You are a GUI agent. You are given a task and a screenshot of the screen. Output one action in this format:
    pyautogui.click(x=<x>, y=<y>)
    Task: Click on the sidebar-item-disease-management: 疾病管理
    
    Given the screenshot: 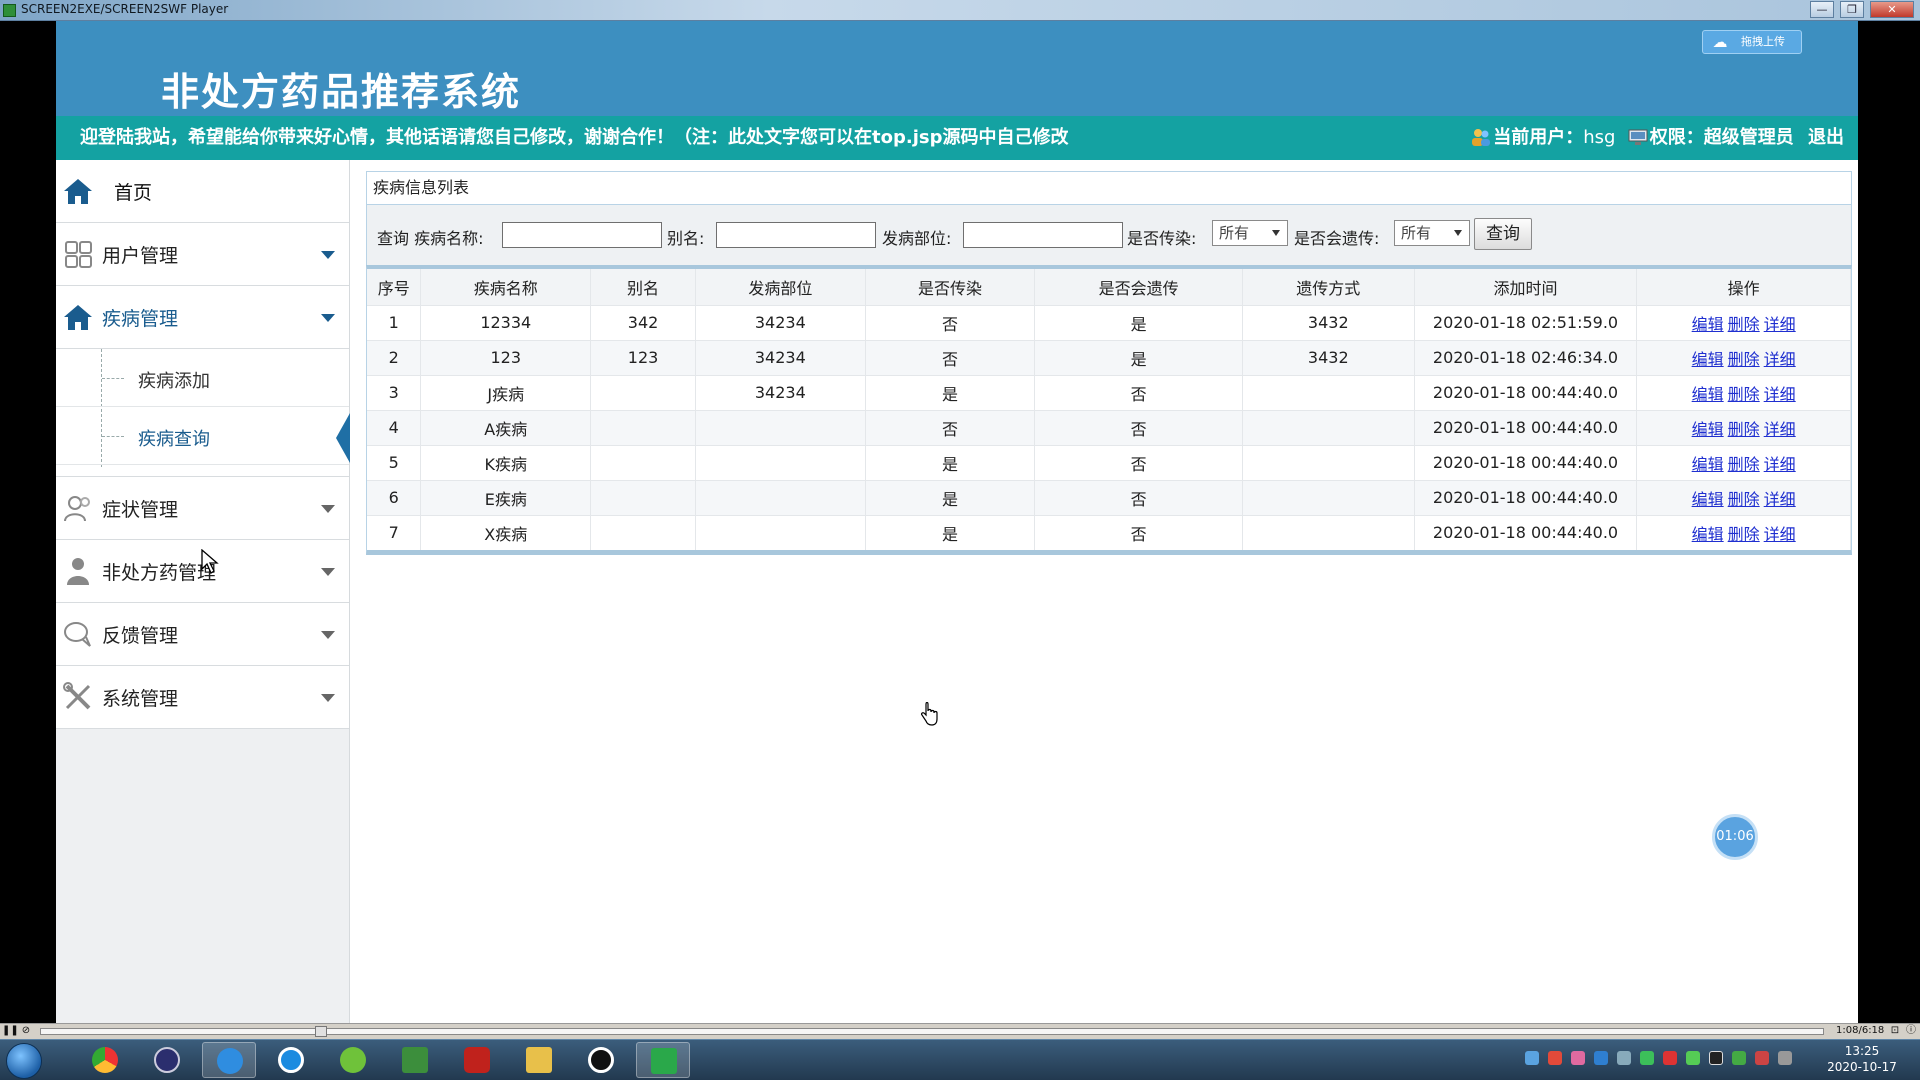 What is the action you would take?
    pyautogui.click(x=202, y=317)
    